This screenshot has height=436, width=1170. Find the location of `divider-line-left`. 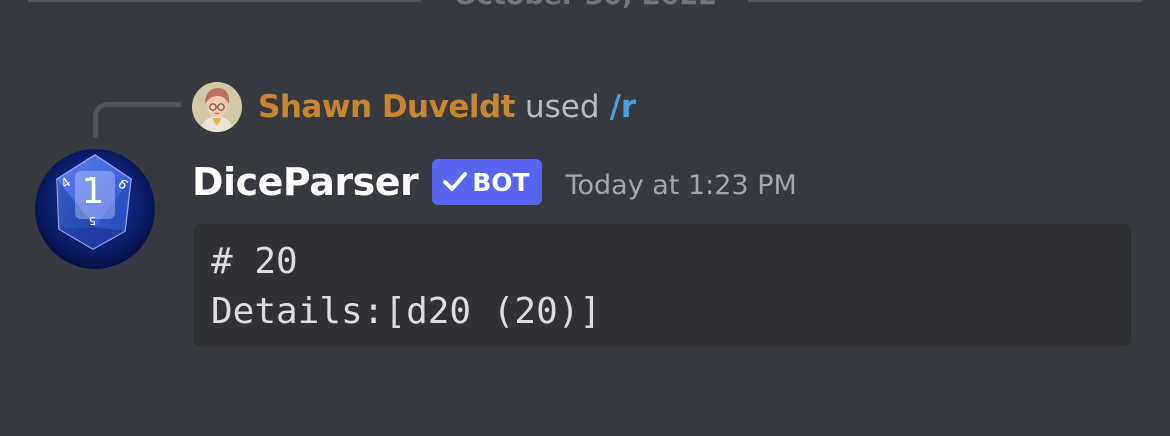

divider-line-left is located at coordinates (224, 1).